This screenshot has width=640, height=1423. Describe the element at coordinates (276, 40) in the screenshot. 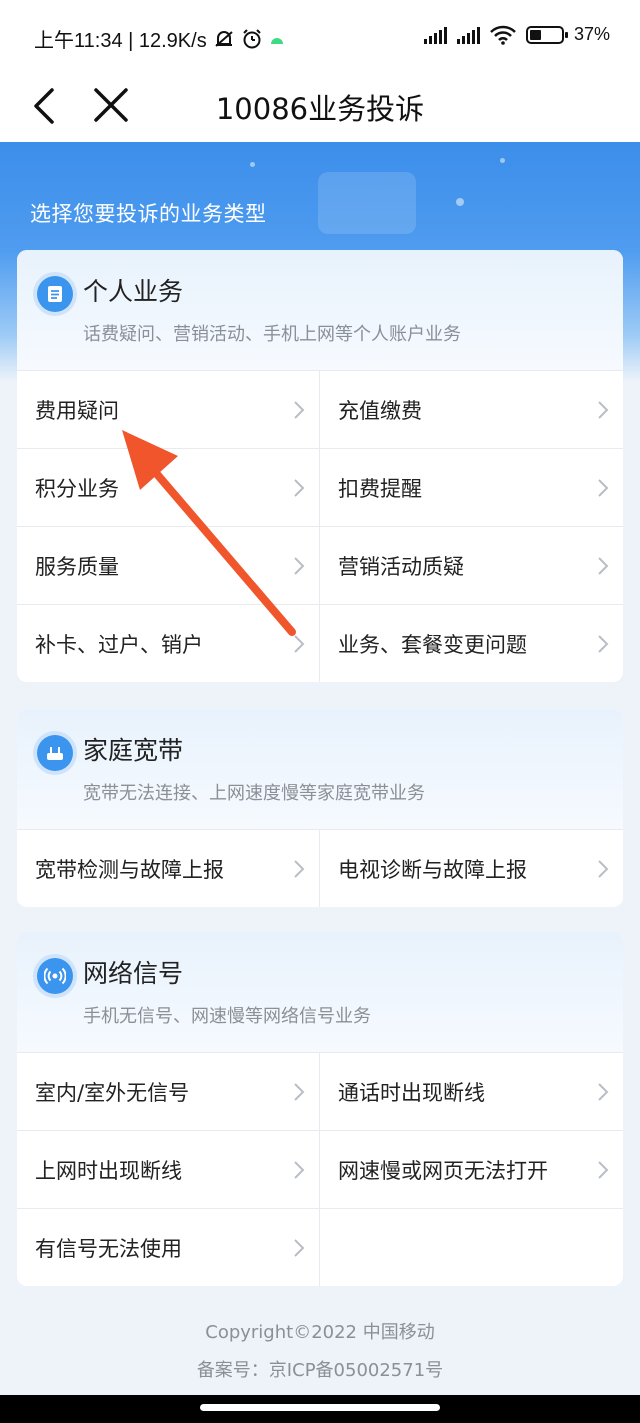

I see `android-icon` at that location.